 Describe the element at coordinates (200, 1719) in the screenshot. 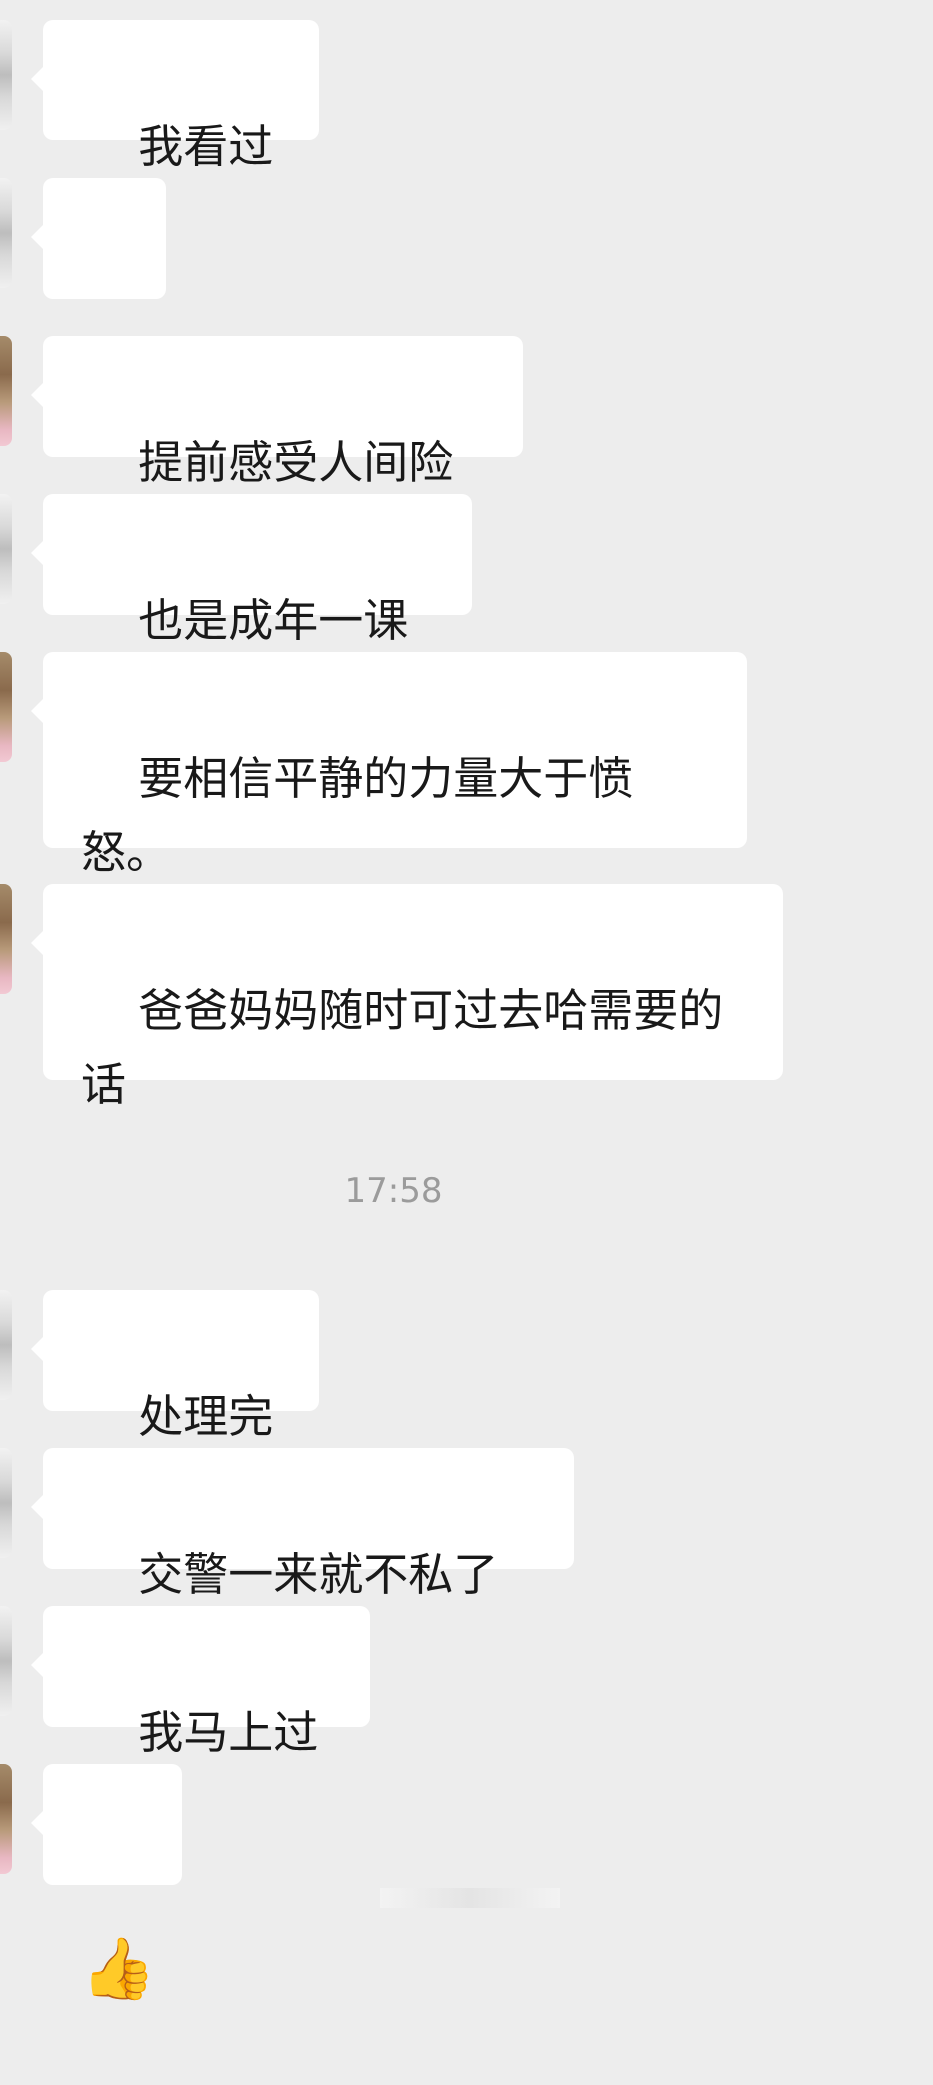

I see `message-bubble: 我马上过来` at that location.